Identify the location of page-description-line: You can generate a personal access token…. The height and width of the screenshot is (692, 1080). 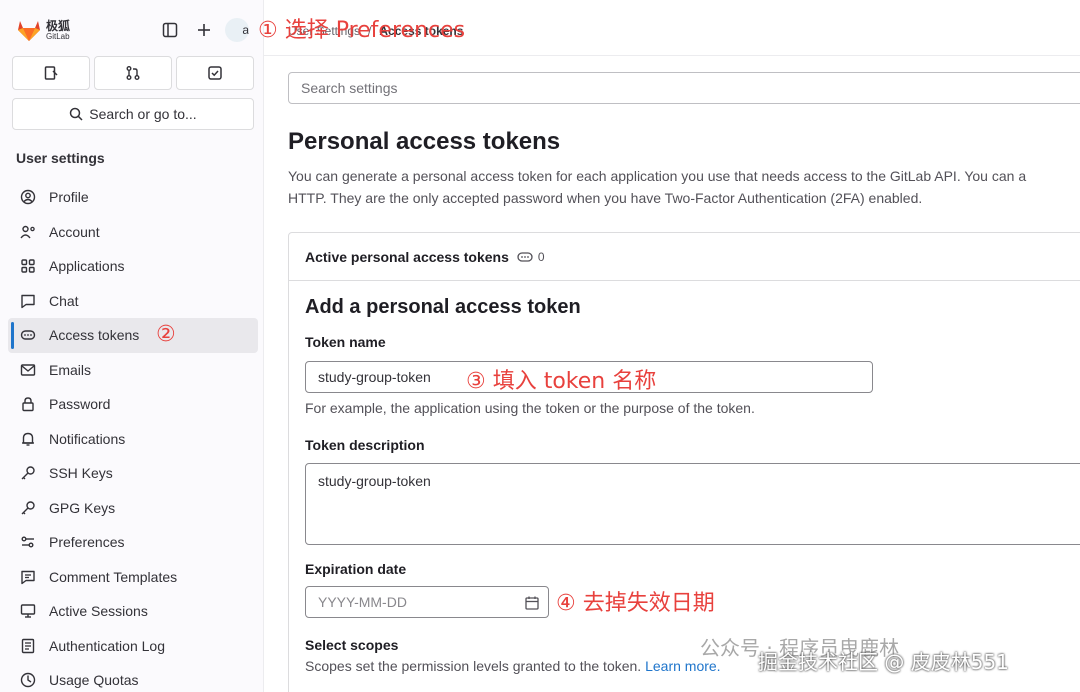
(657, 176).